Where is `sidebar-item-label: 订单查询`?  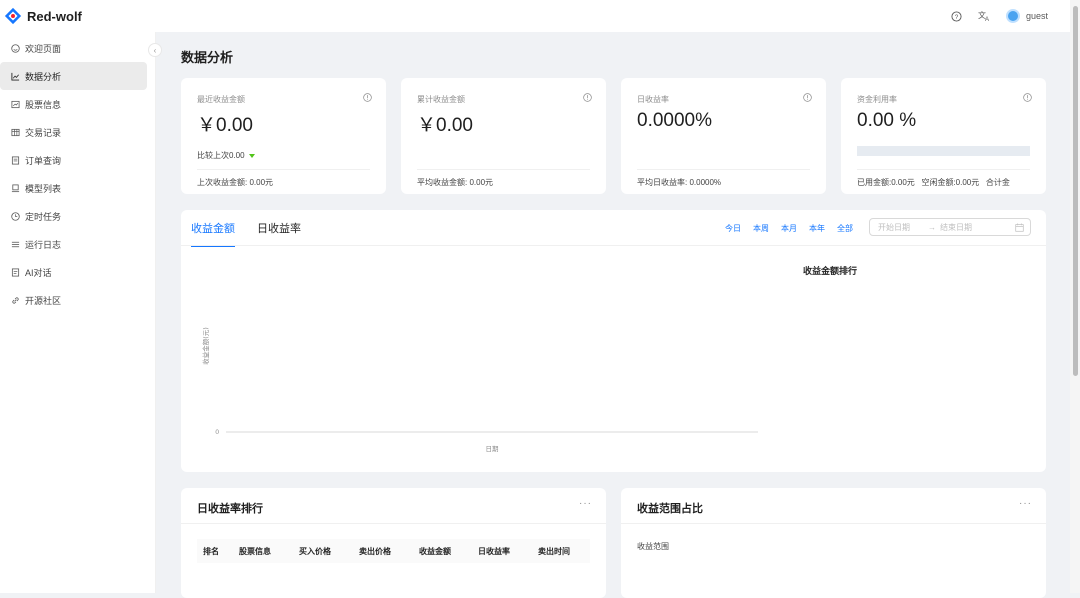 sidebar-item-label: 订单查询 is located at coordinates (43, 160).